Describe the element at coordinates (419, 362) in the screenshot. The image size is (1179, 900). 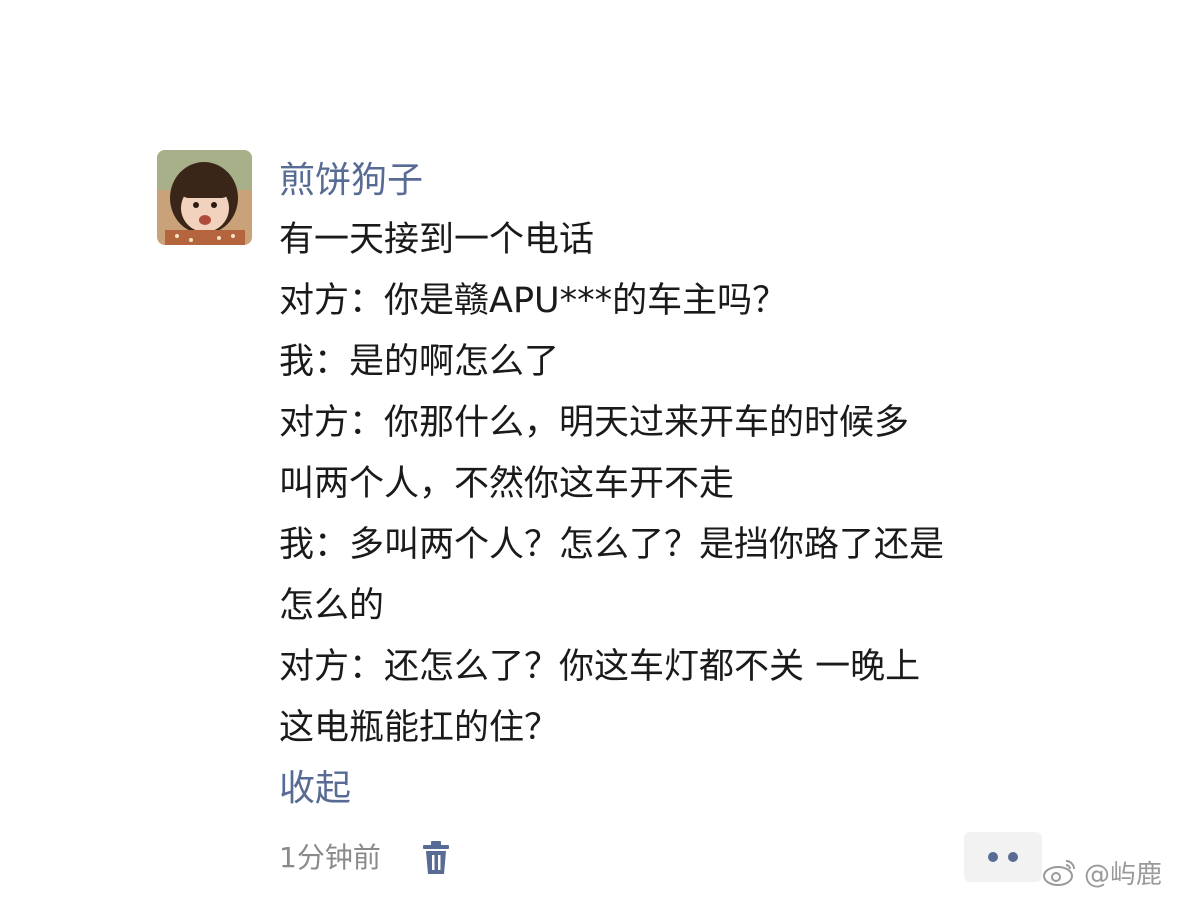
I see `post-line: 我：是的啊怎么了` at that location.